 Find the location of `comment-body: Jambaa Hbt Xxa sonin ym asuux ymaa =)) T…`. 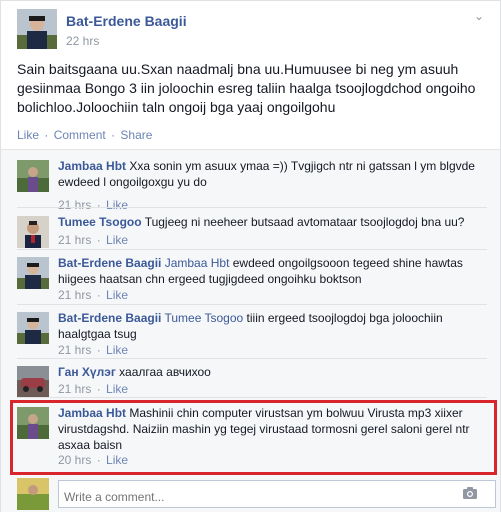

comment-body: Jambaa Hbt Xxa sonin ym asuux ymaa =)) T… is located at coordinates (273, 174).